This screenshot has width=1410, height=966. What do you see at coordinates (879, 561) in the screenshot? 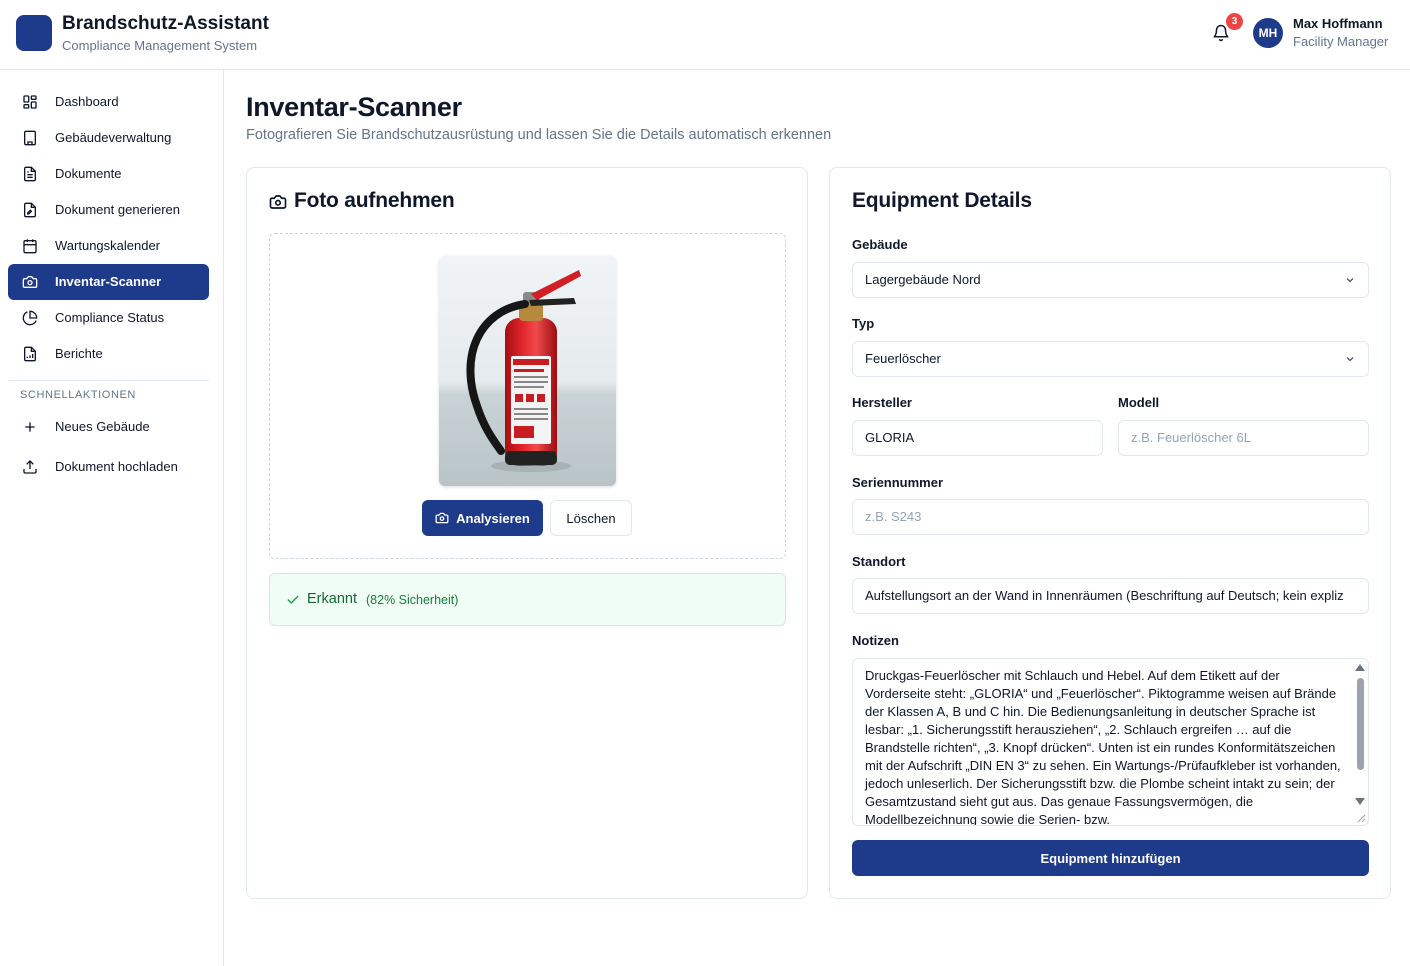
I see `location-label: Standort` at bounding box center [879, 561].